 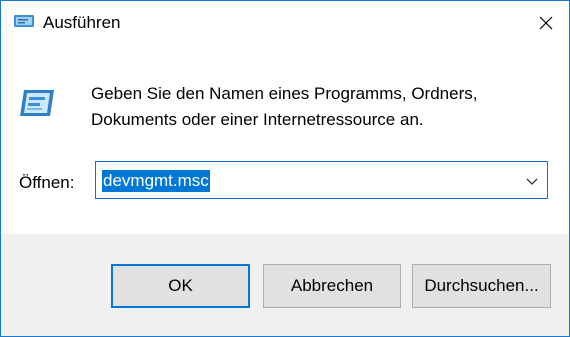 What do you see at coordinates (285, 23) in the screenshot?
I see `title-bar: Ausführen` at bounding box center [285, 23].